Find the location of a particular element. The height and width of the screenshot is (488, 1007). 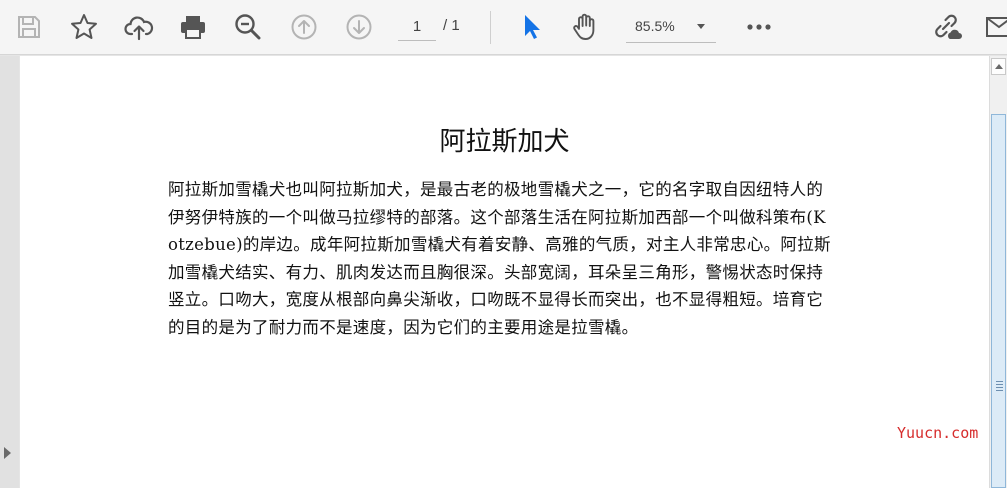

vertical-scrollbar is located at coordinates (998, 272).